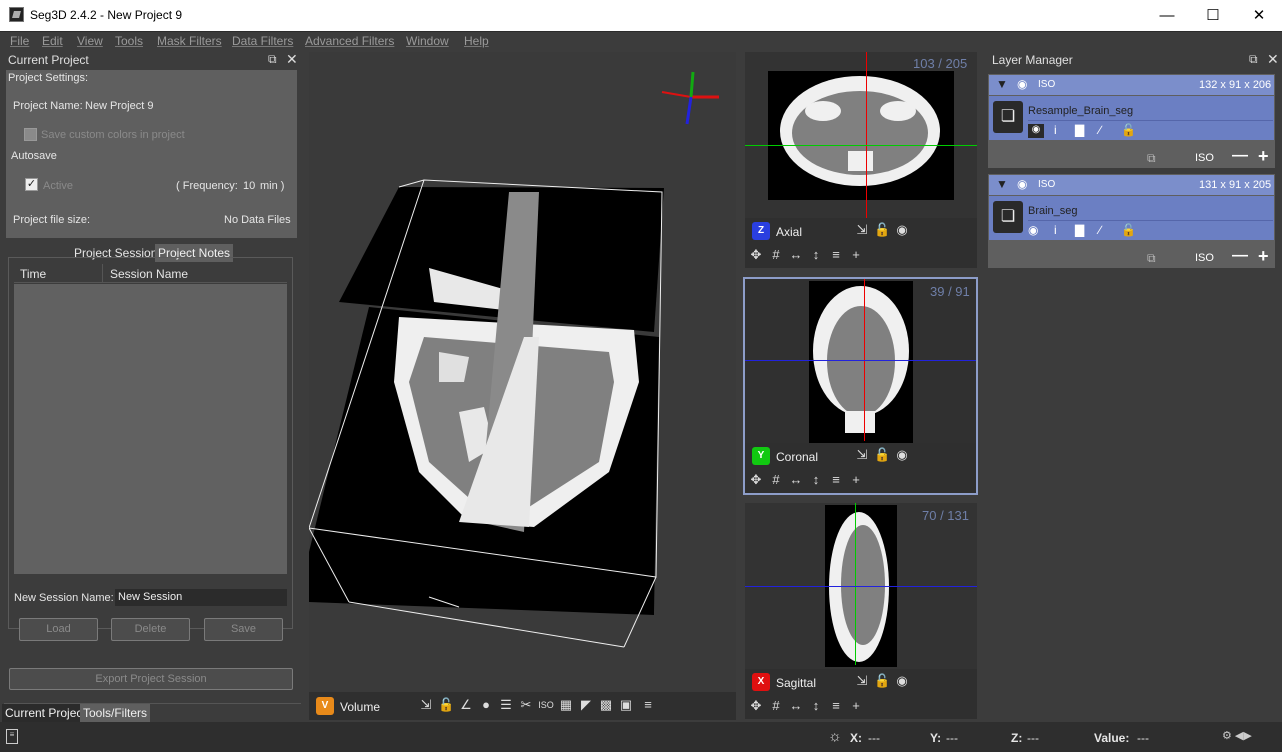  What do you see at coordinates (1131, 85) in the screenshot?
I see `layer-group-header: ▼ ◉ ISO 132 x 91 x 206` at bounding box center [1131, 85].